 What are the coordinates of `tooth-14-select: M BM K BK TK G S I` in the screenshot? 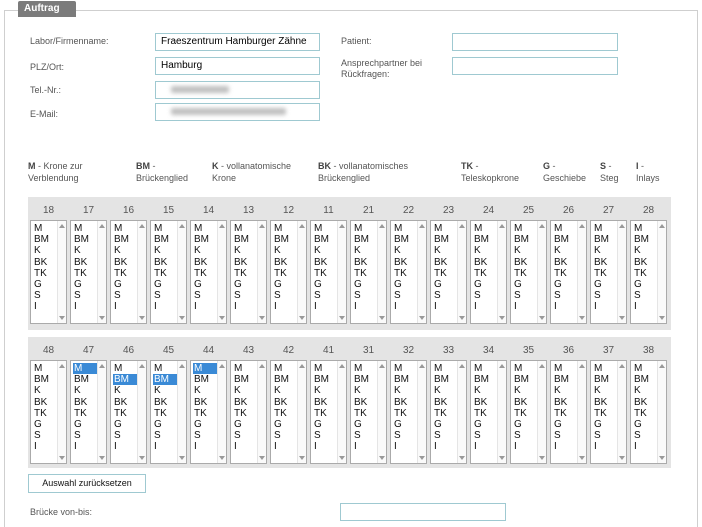 It's located at (208, 272).